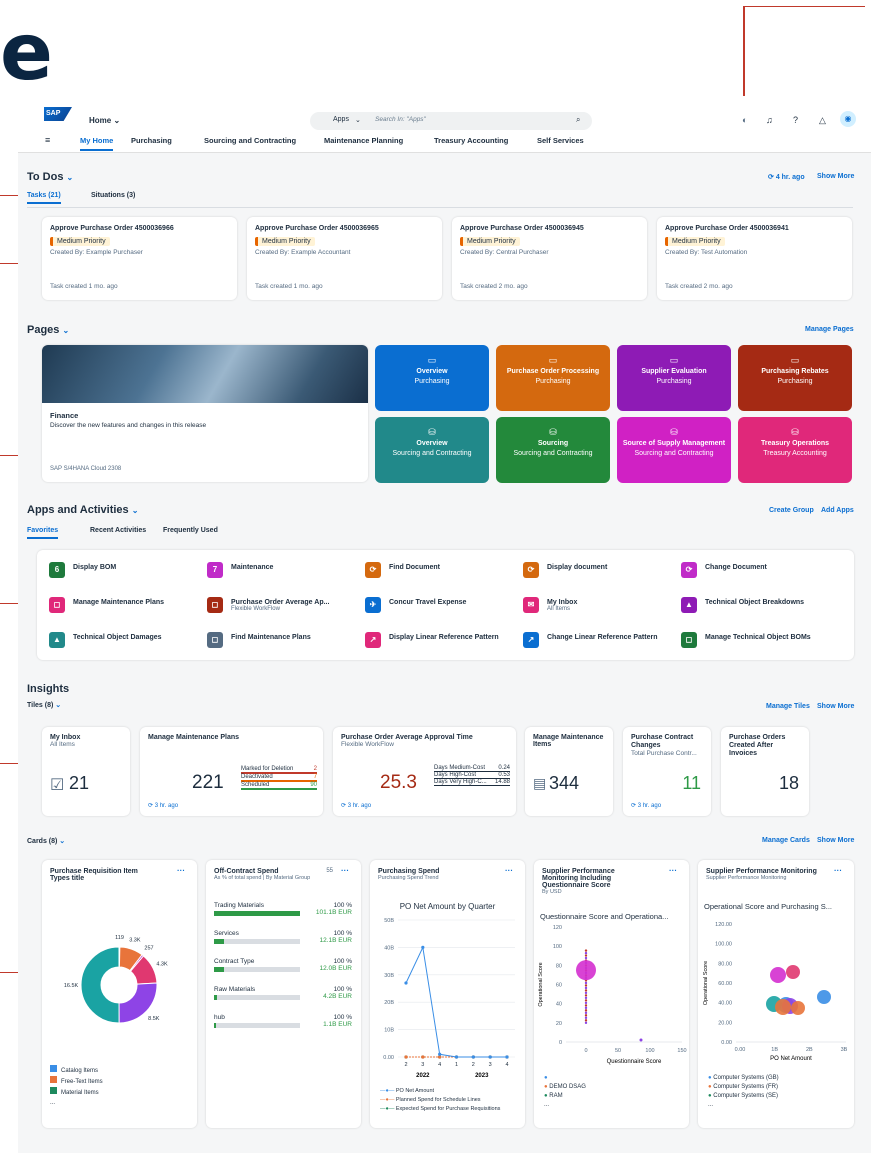 The height and width of the screenshot is (1153, 871). What do you see at coordinates (400, 119) in the screenshot?
I see `search-input: Search In: "Apps"` at bounding box center [400, 119].